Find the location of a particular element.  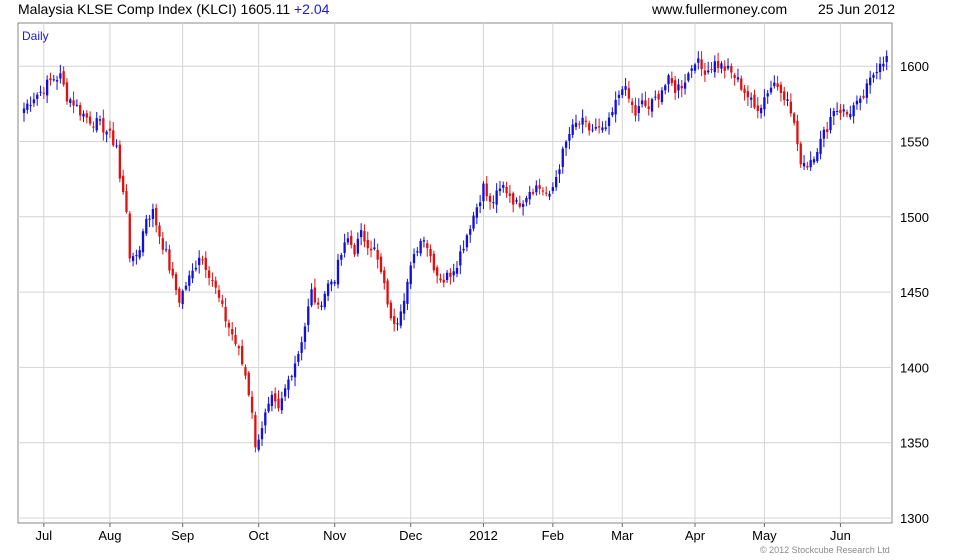

y-tick-label: 1500 is located at coordinates (914, 217).